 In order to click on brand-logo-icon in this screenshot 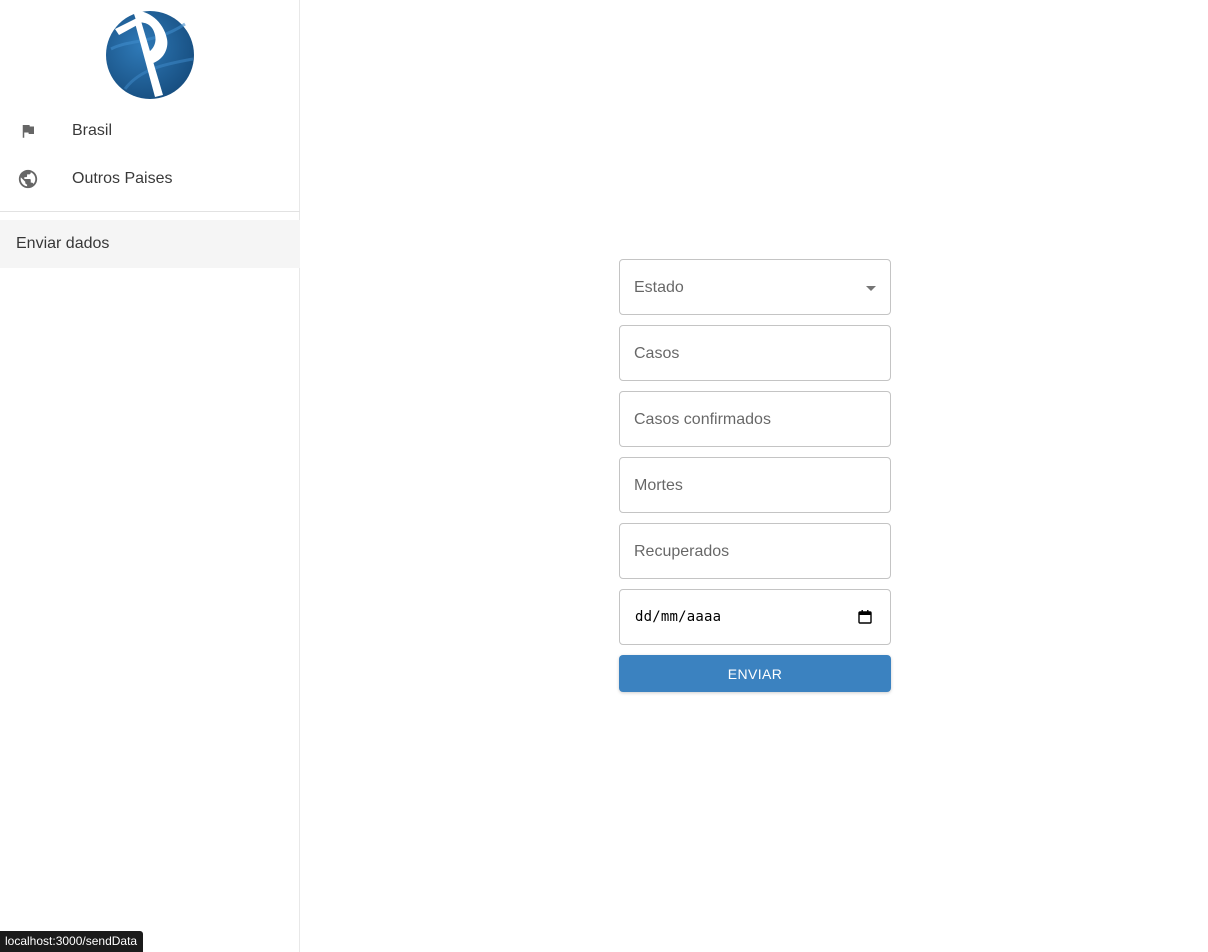, I will do `click(150, 54)`.